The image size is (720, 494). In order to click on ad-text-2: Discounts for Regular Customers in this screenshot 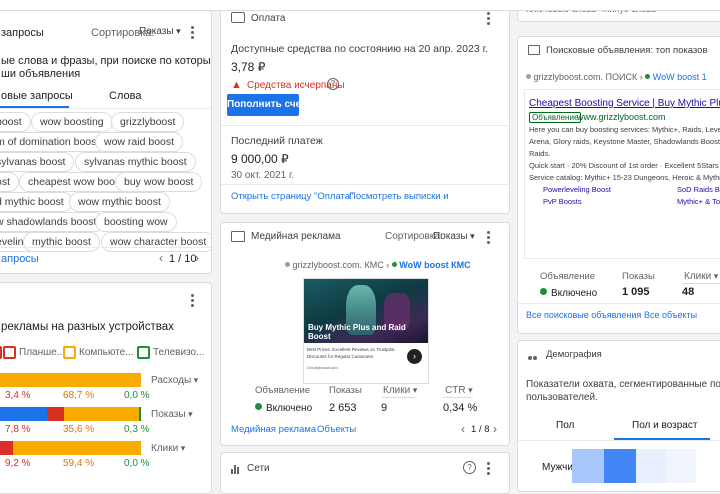, I will do `click(340, 356)`.